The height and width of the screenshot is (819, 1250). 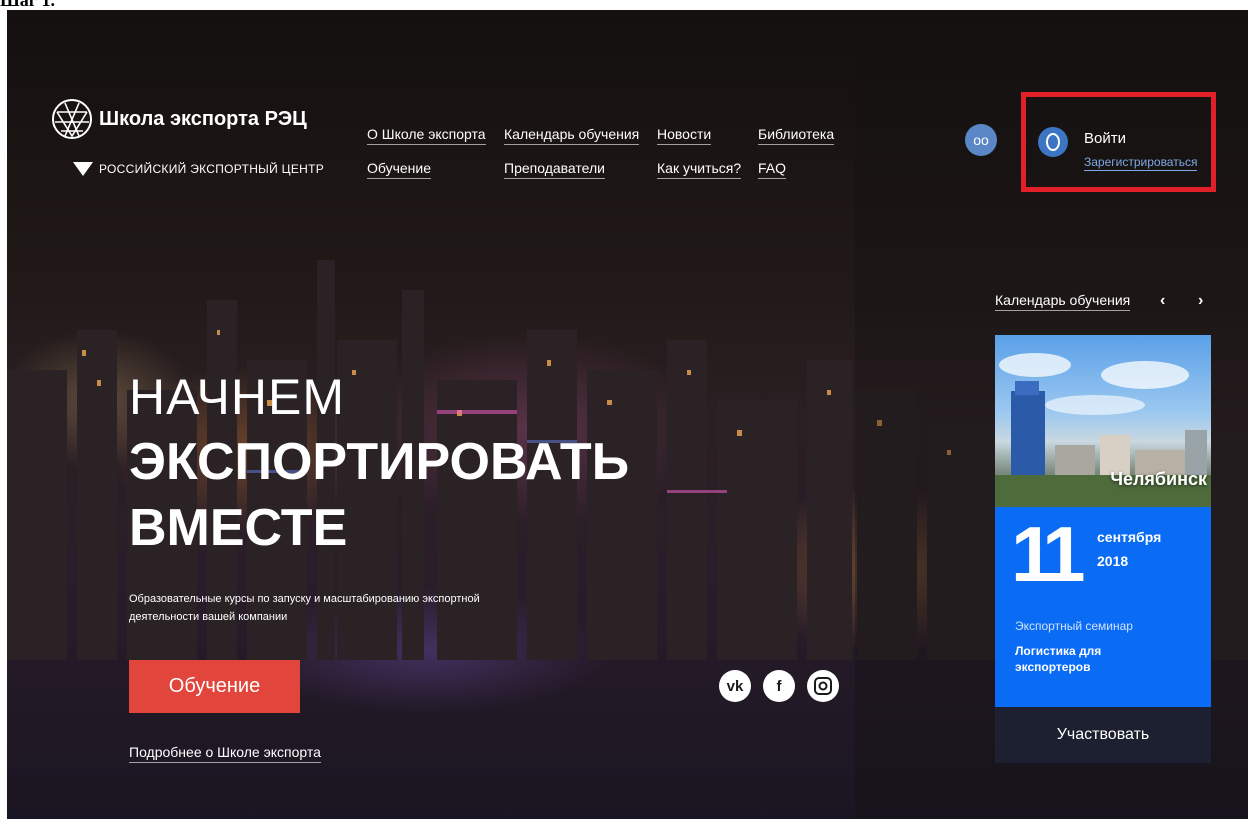 What do you see at coordinates (225, 753) in the screenshot?
I see `more-about-school-link: Подробнее о Школе экспорта` at bounding box center [225, 753].